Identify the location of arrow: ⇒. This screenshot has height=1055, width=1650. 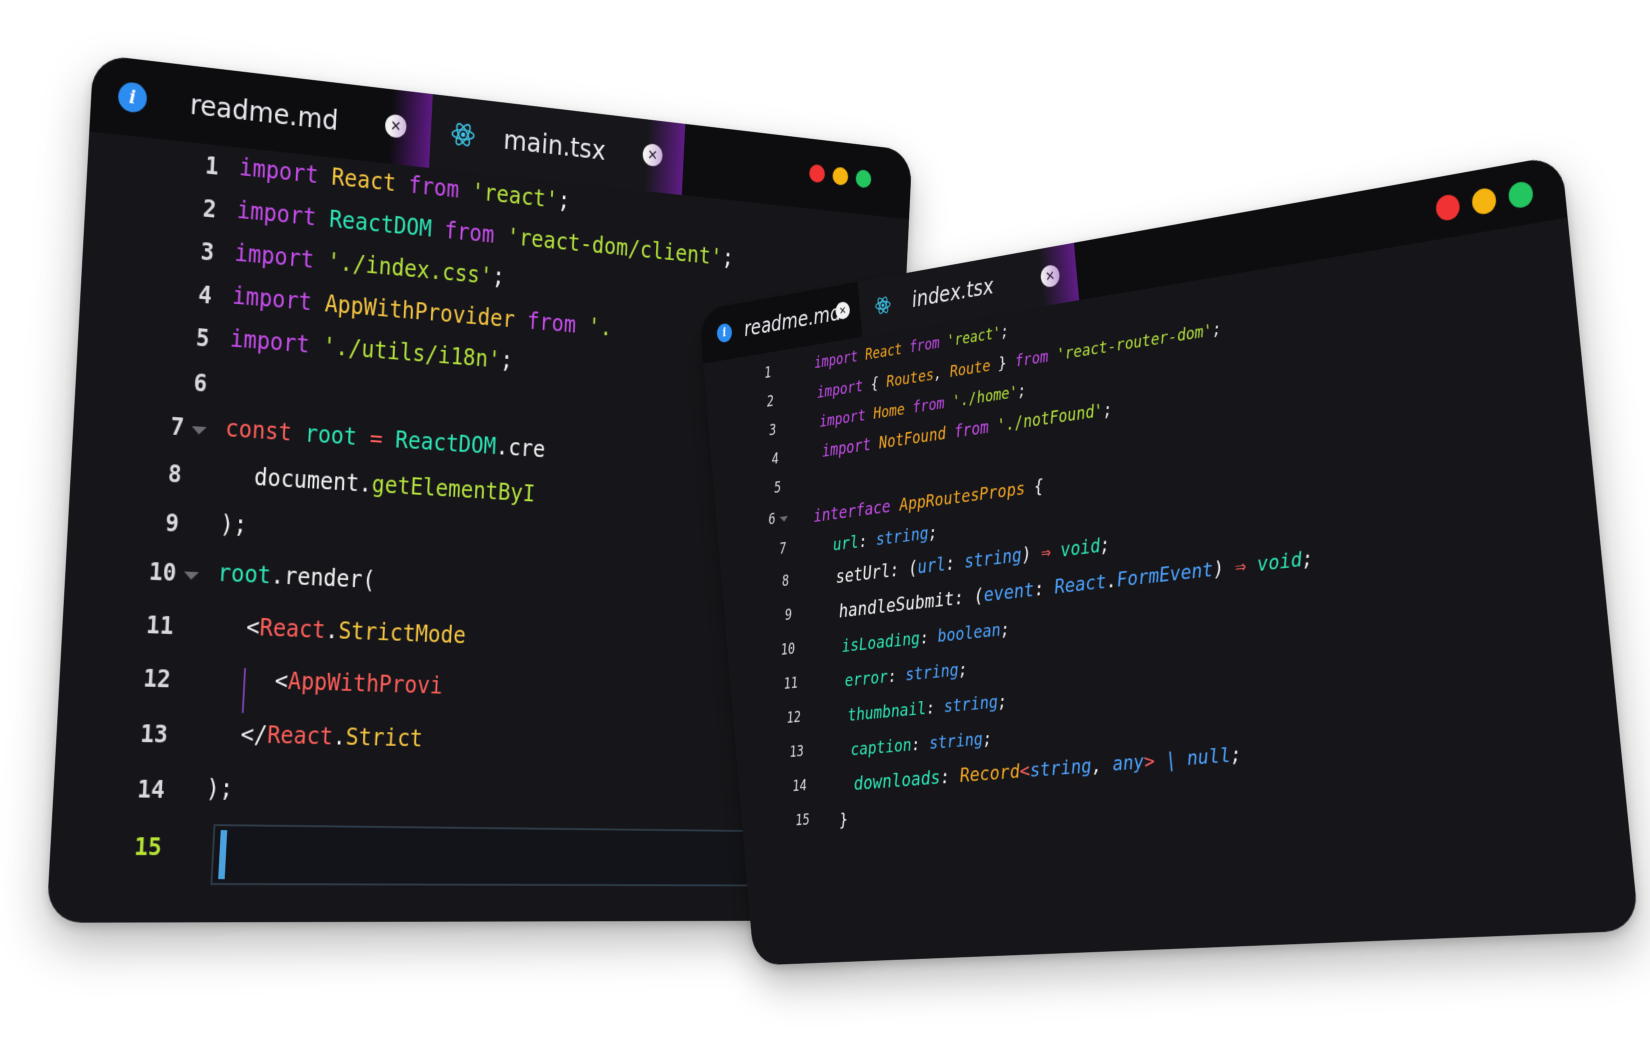
(1046, 552).